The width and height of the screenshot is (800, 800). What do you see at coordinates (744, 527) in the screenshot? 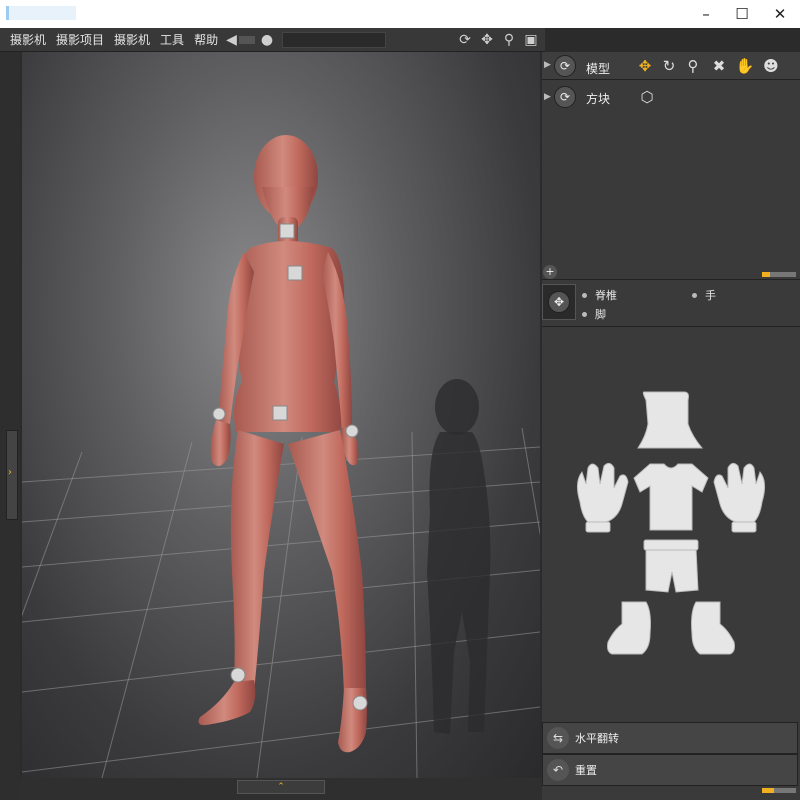
I see `right-glove-cuff-icon` at bounding box center [744, 527].